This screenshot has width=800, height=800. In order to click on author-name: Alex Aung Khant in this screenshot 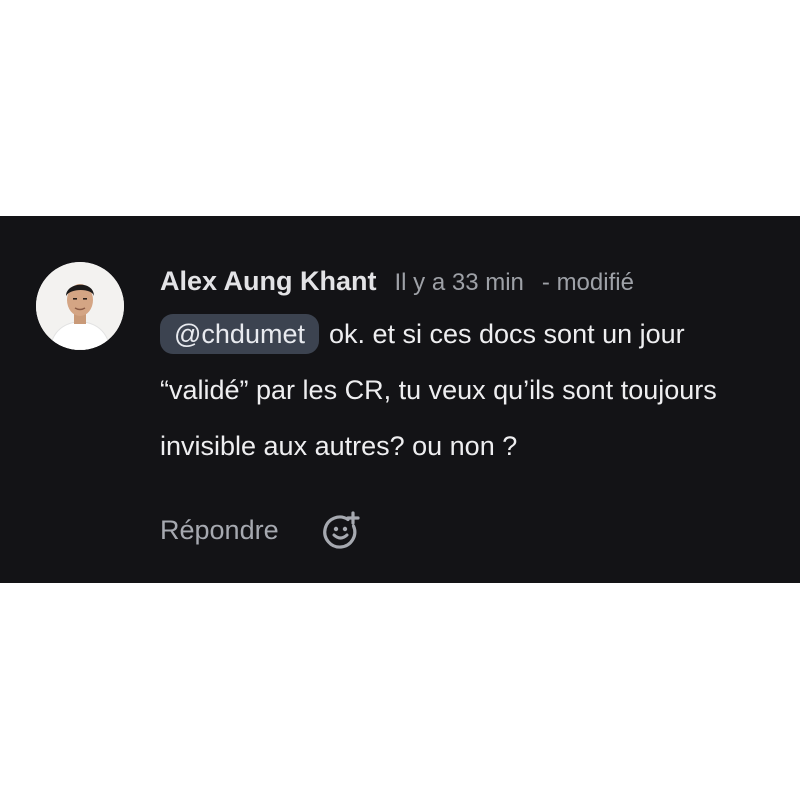, I will do `click(268, 281)`.